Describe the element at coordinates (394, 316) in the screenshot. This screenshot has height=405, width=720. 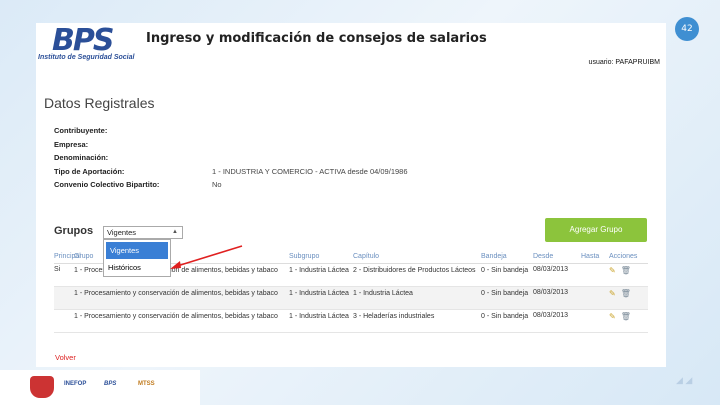
I see `cell-capitulo: 3 - Heladerías industriales` at that location.